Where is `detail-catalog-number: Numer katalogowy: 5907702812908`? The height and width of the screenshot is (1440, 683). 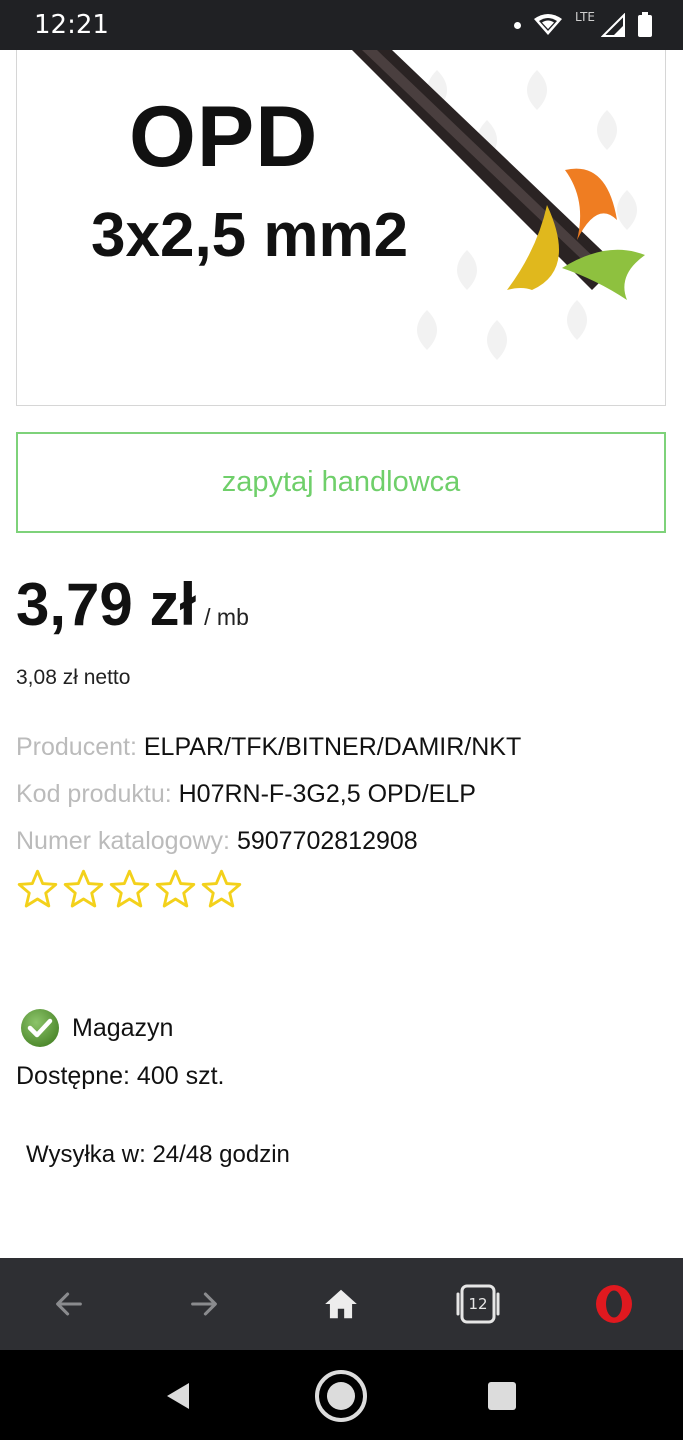
detail-catalog-number: Numer katalogowy: 5907702812908 is located at coordinates (217, 841).